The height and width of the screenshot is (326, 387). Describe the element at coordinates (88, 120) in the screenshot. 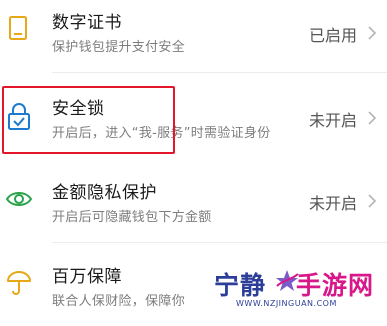

I see `highlight-annotation-box` at that location.